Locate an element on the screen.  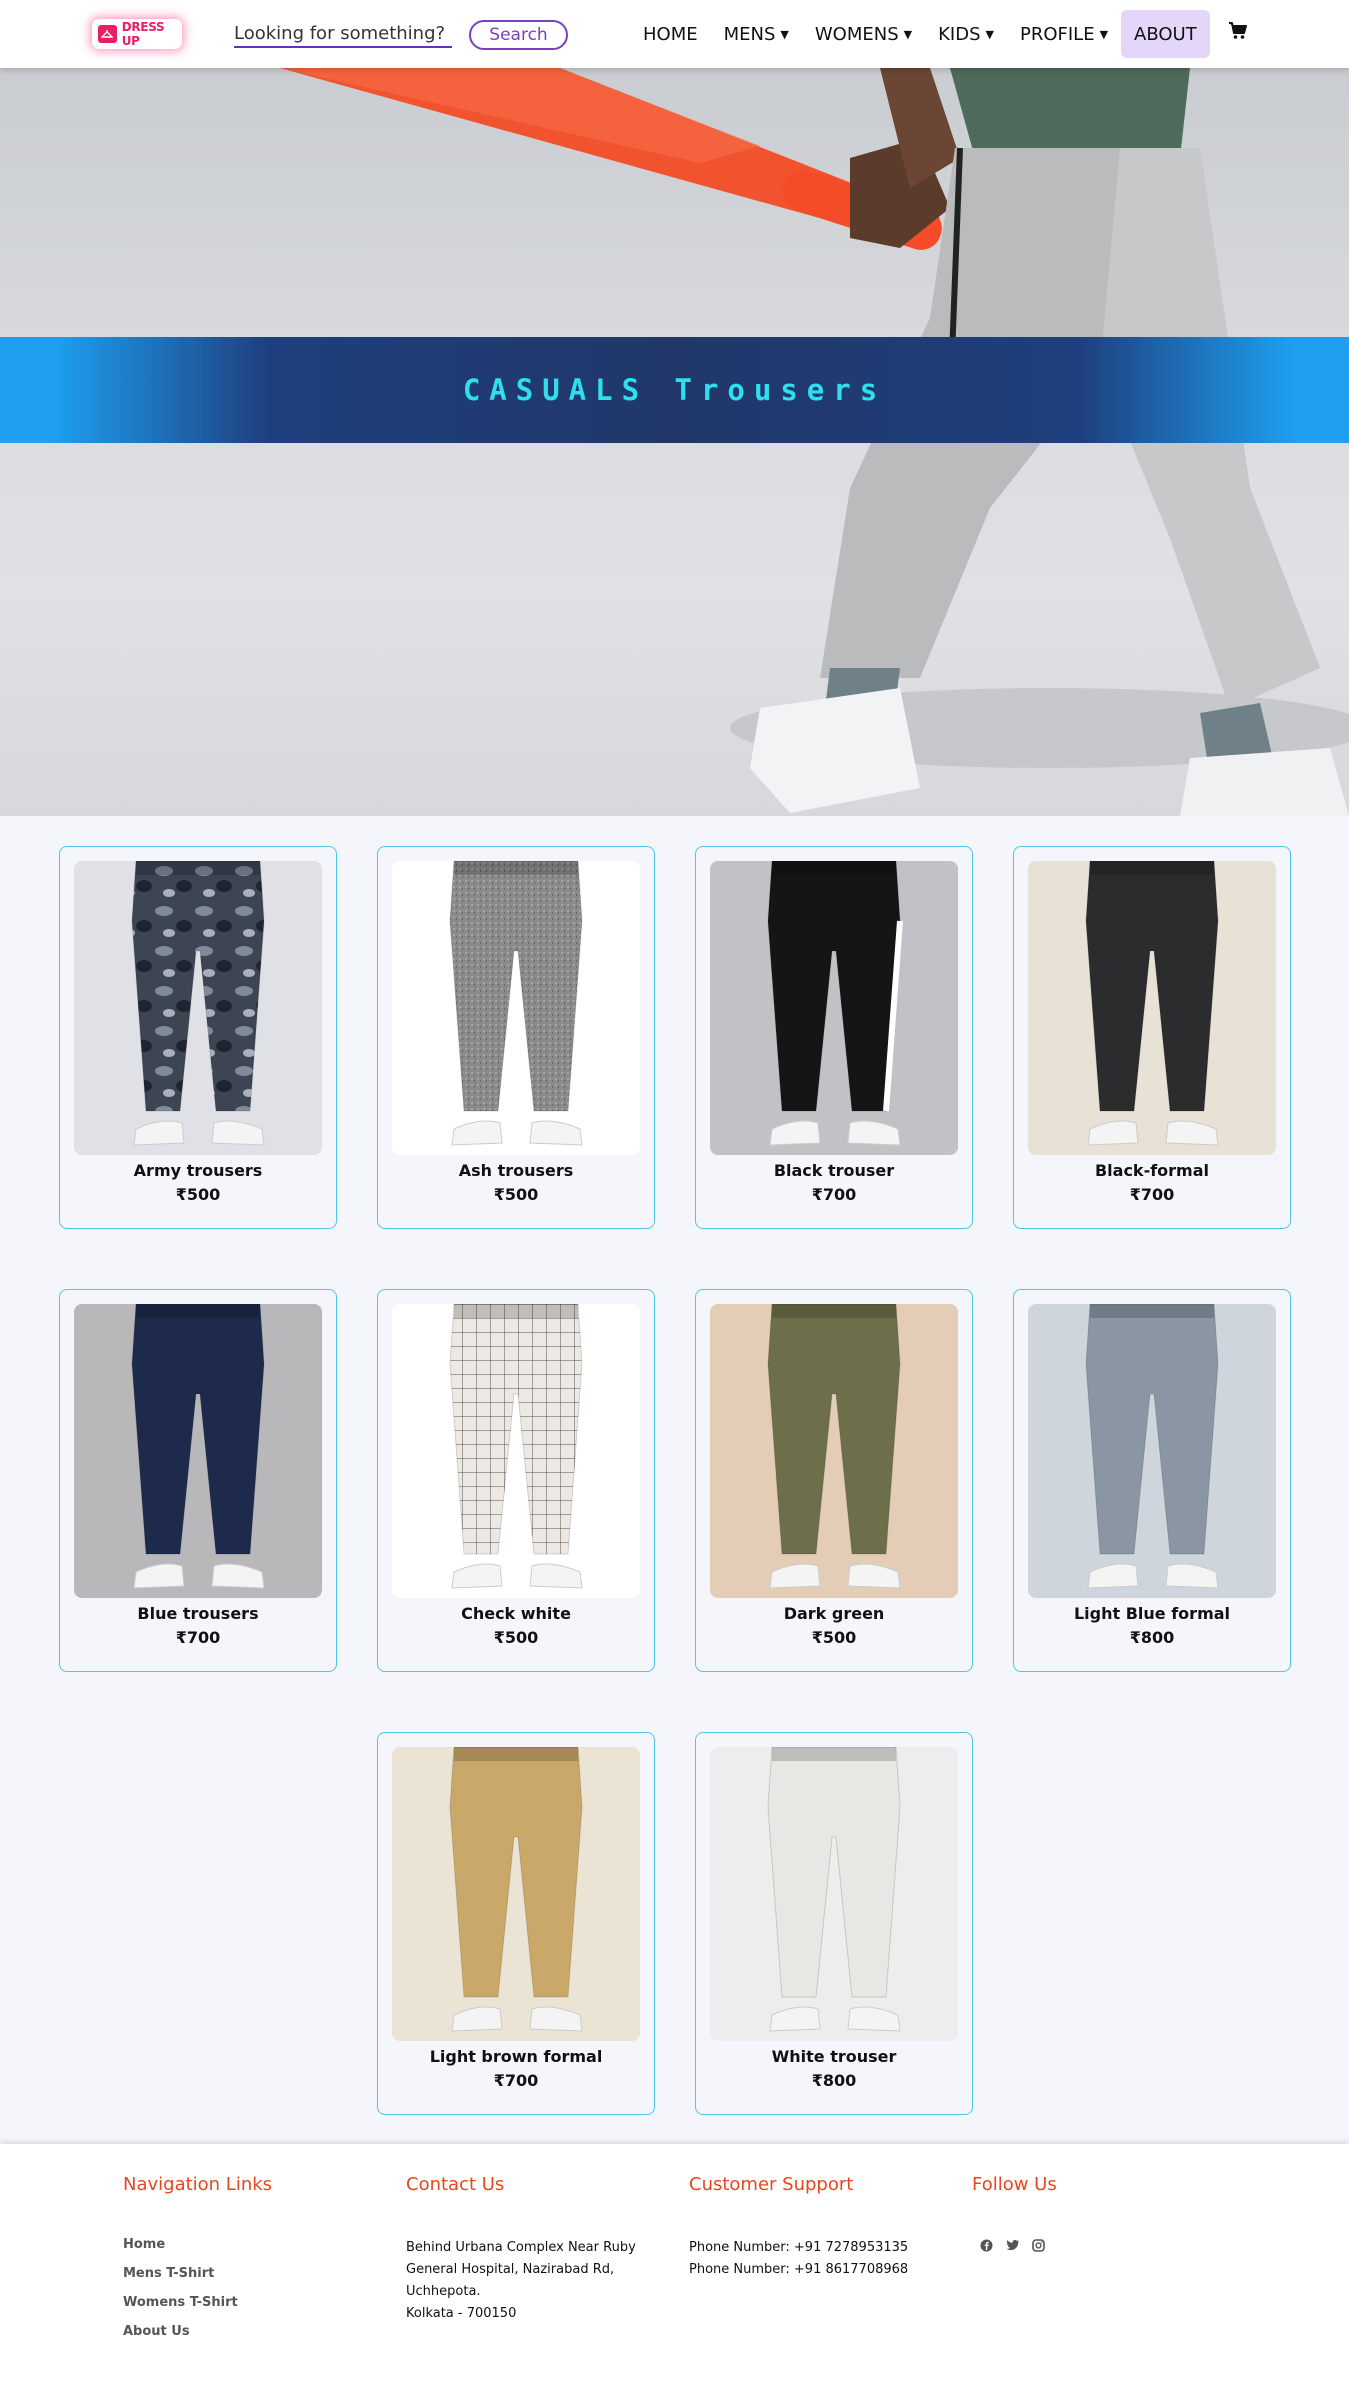
nav-mens: MENS ▼ is located at coordinates (756, 34).